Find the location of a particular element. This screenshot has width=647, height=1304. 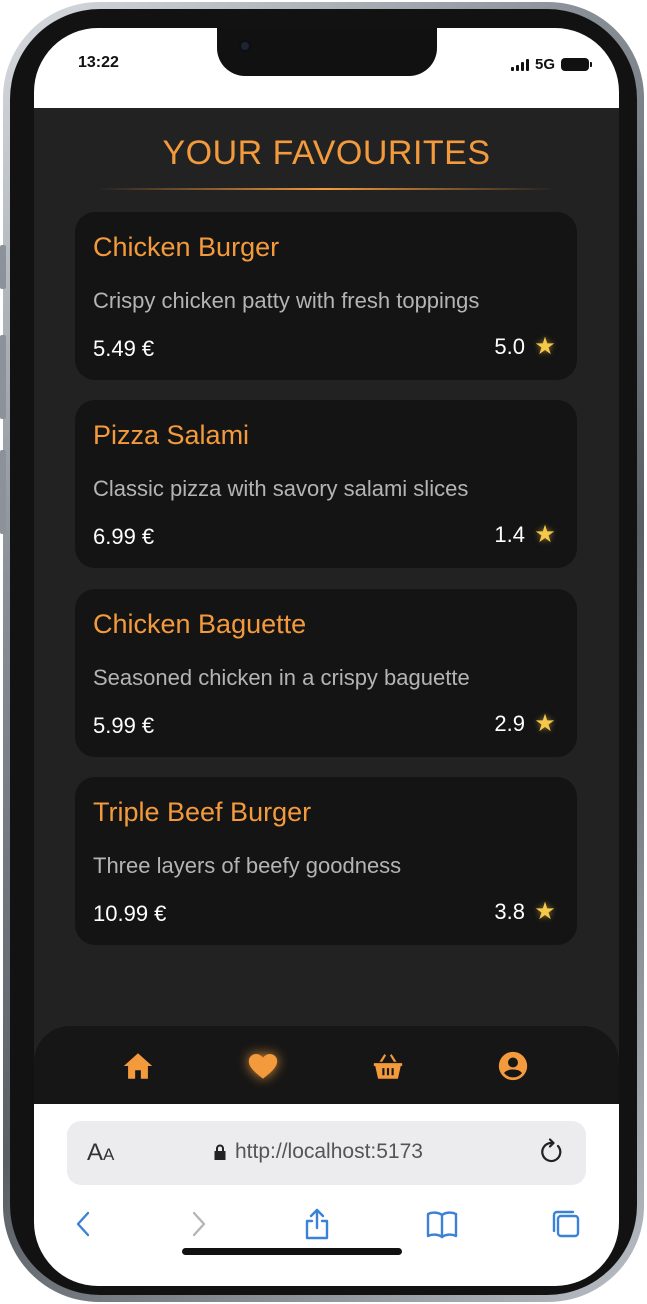

user-icon is located at coordinates (513, 1066).